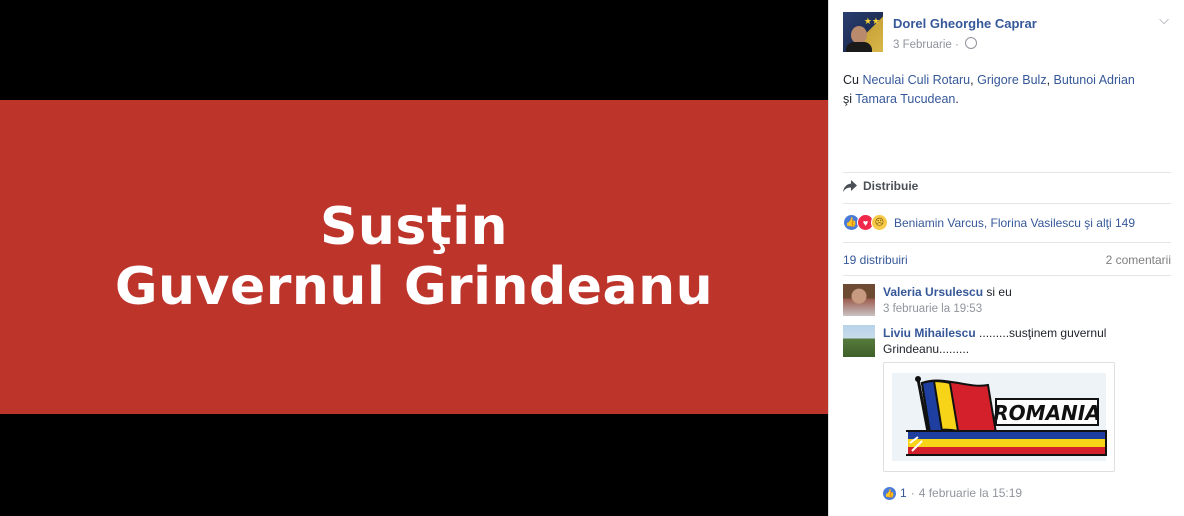 Image resolution: width=1184 pixels, height=516 pixels. What do you see at coordinates (916, 80) in the screenshot?
I see `tag-link-1: Neculai Culi Rotaru` at bounding box center [916, 80].